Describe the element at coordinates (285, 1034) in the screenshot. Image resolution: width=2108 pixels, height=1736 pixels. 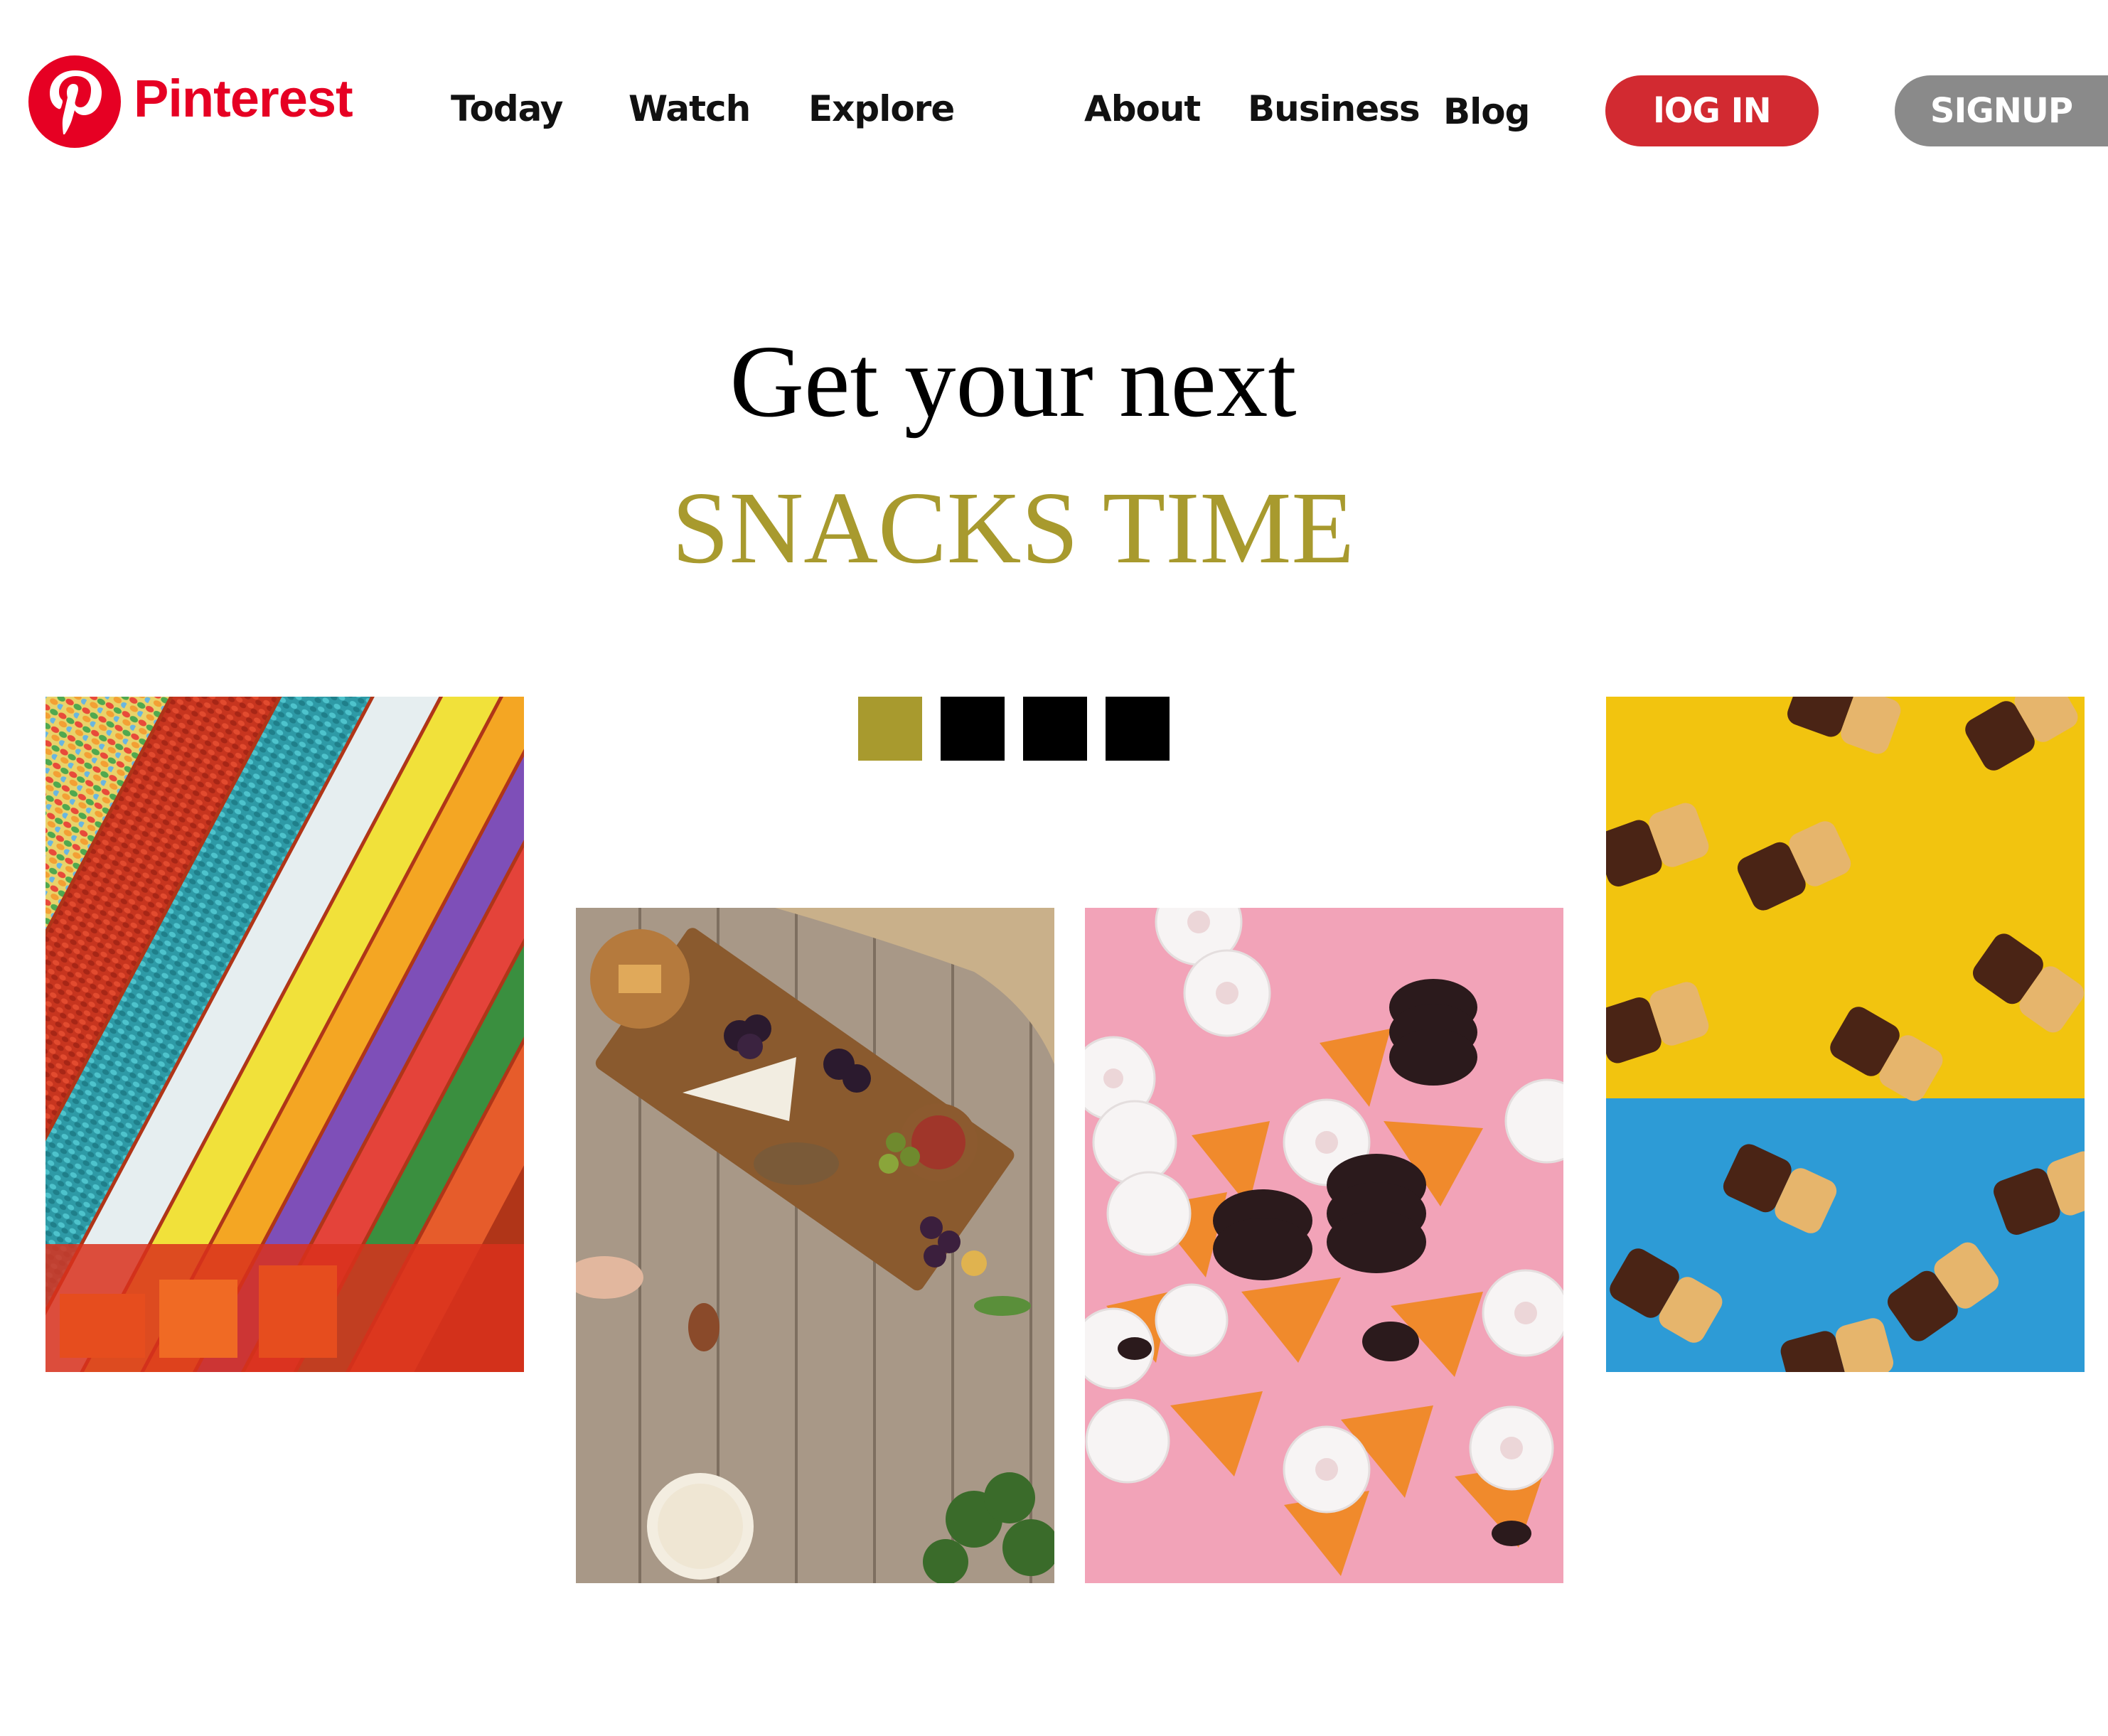
I see `jelly-beans-dispensers-image` at that location.